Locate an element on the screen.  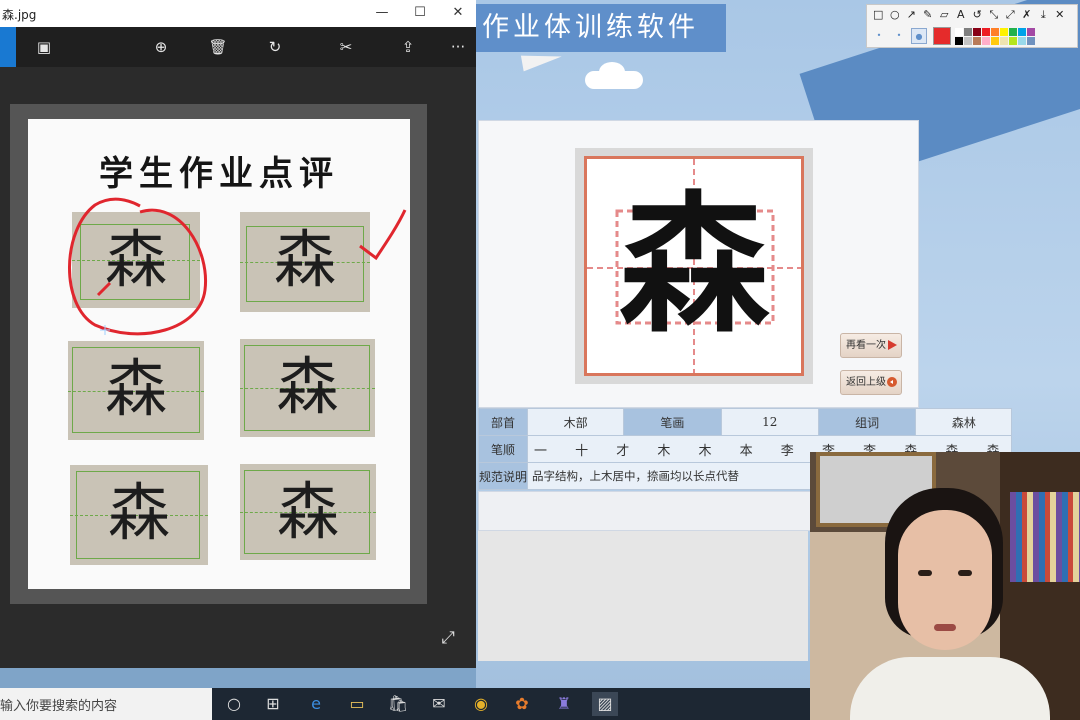
fullscreen-icon: ⤢ is located at coordinates (448, 638).